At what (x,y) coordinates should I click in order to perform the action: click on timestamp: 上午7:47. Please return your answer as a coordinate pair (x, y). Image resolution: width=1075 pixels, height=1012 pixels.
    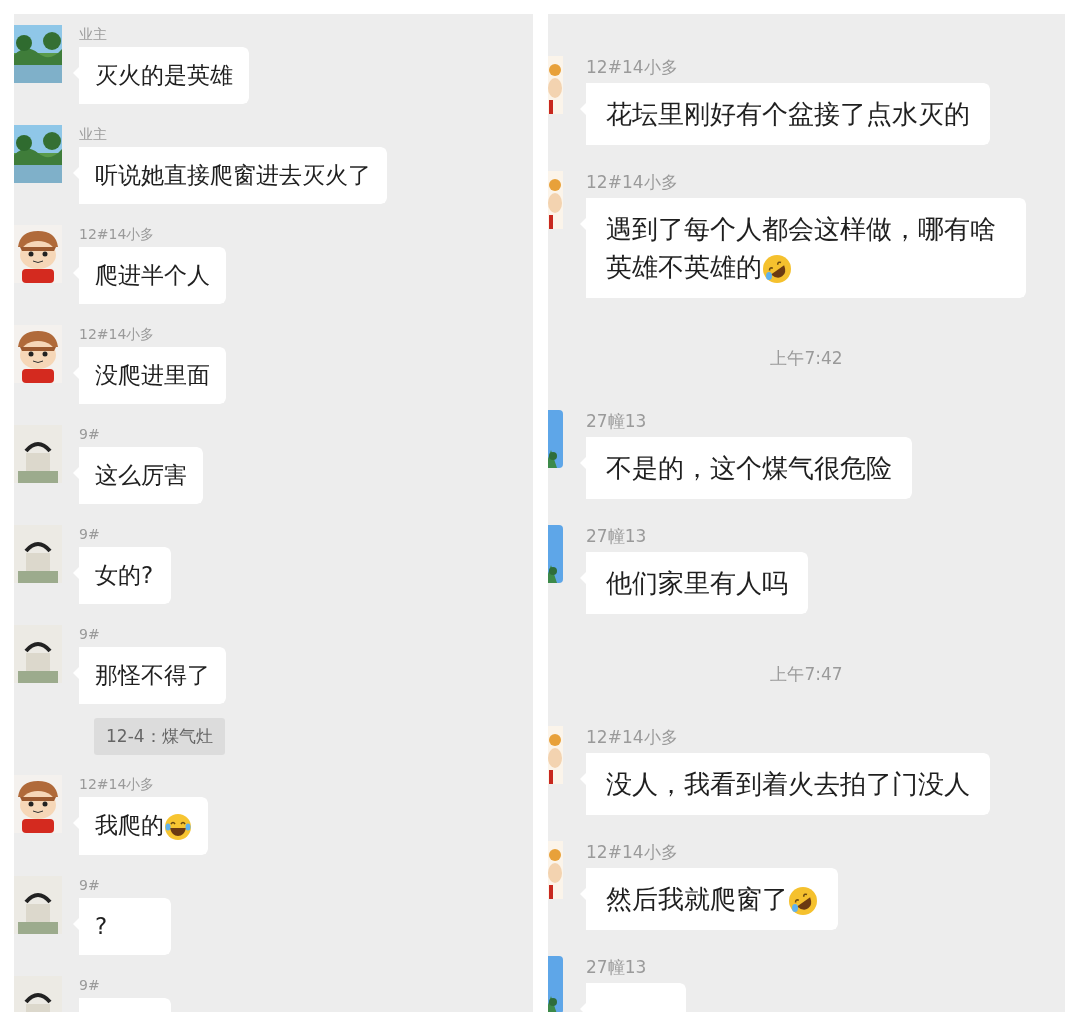
    Looking at the image, I should click on (806, 674).